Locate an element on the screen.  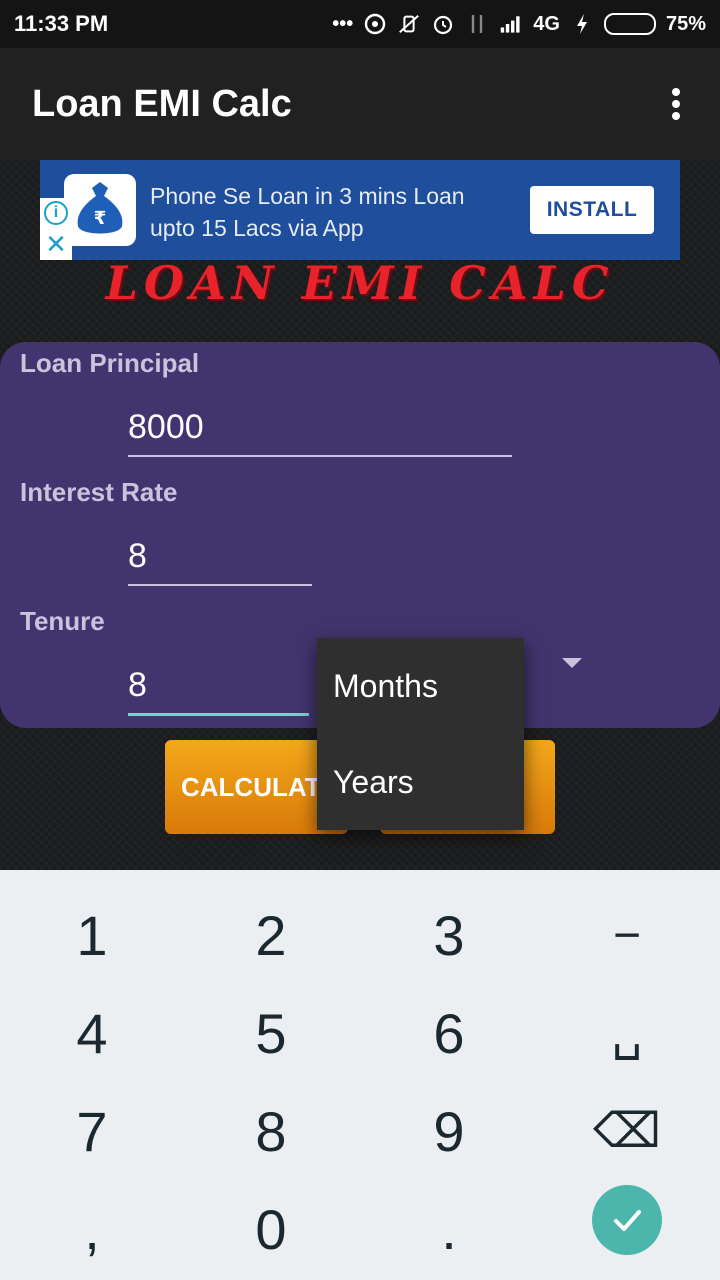
tenure-input: 8 is located at coordinates (218, 691).